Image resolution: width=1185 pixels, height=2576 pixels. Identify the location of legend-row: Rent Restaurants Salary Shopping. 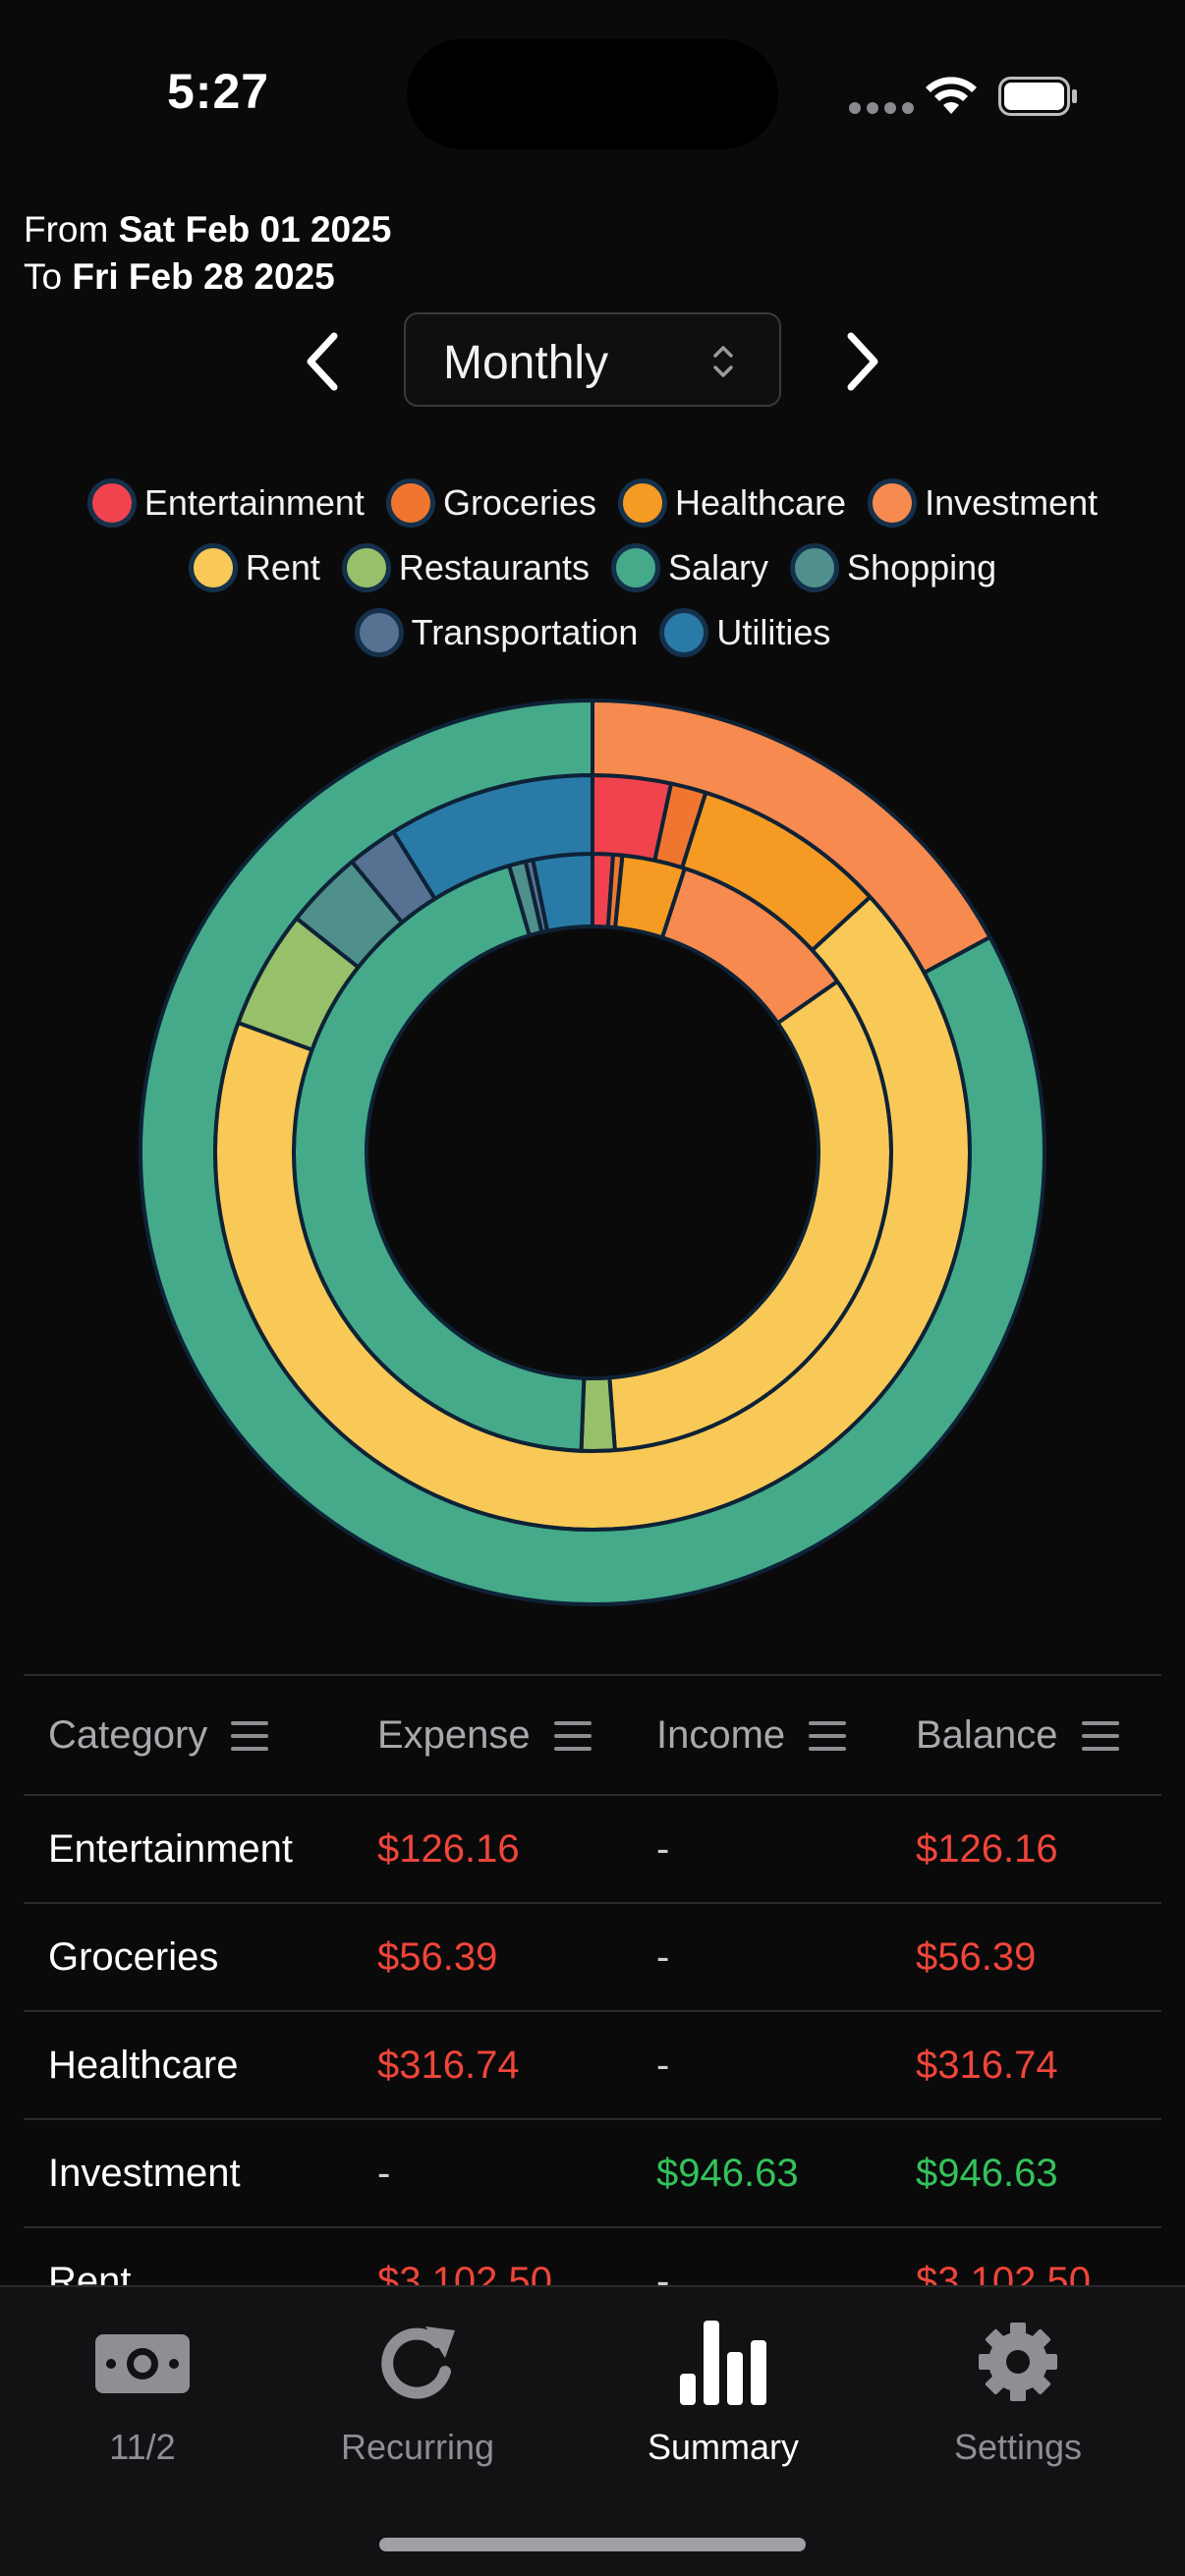
(592, 567).